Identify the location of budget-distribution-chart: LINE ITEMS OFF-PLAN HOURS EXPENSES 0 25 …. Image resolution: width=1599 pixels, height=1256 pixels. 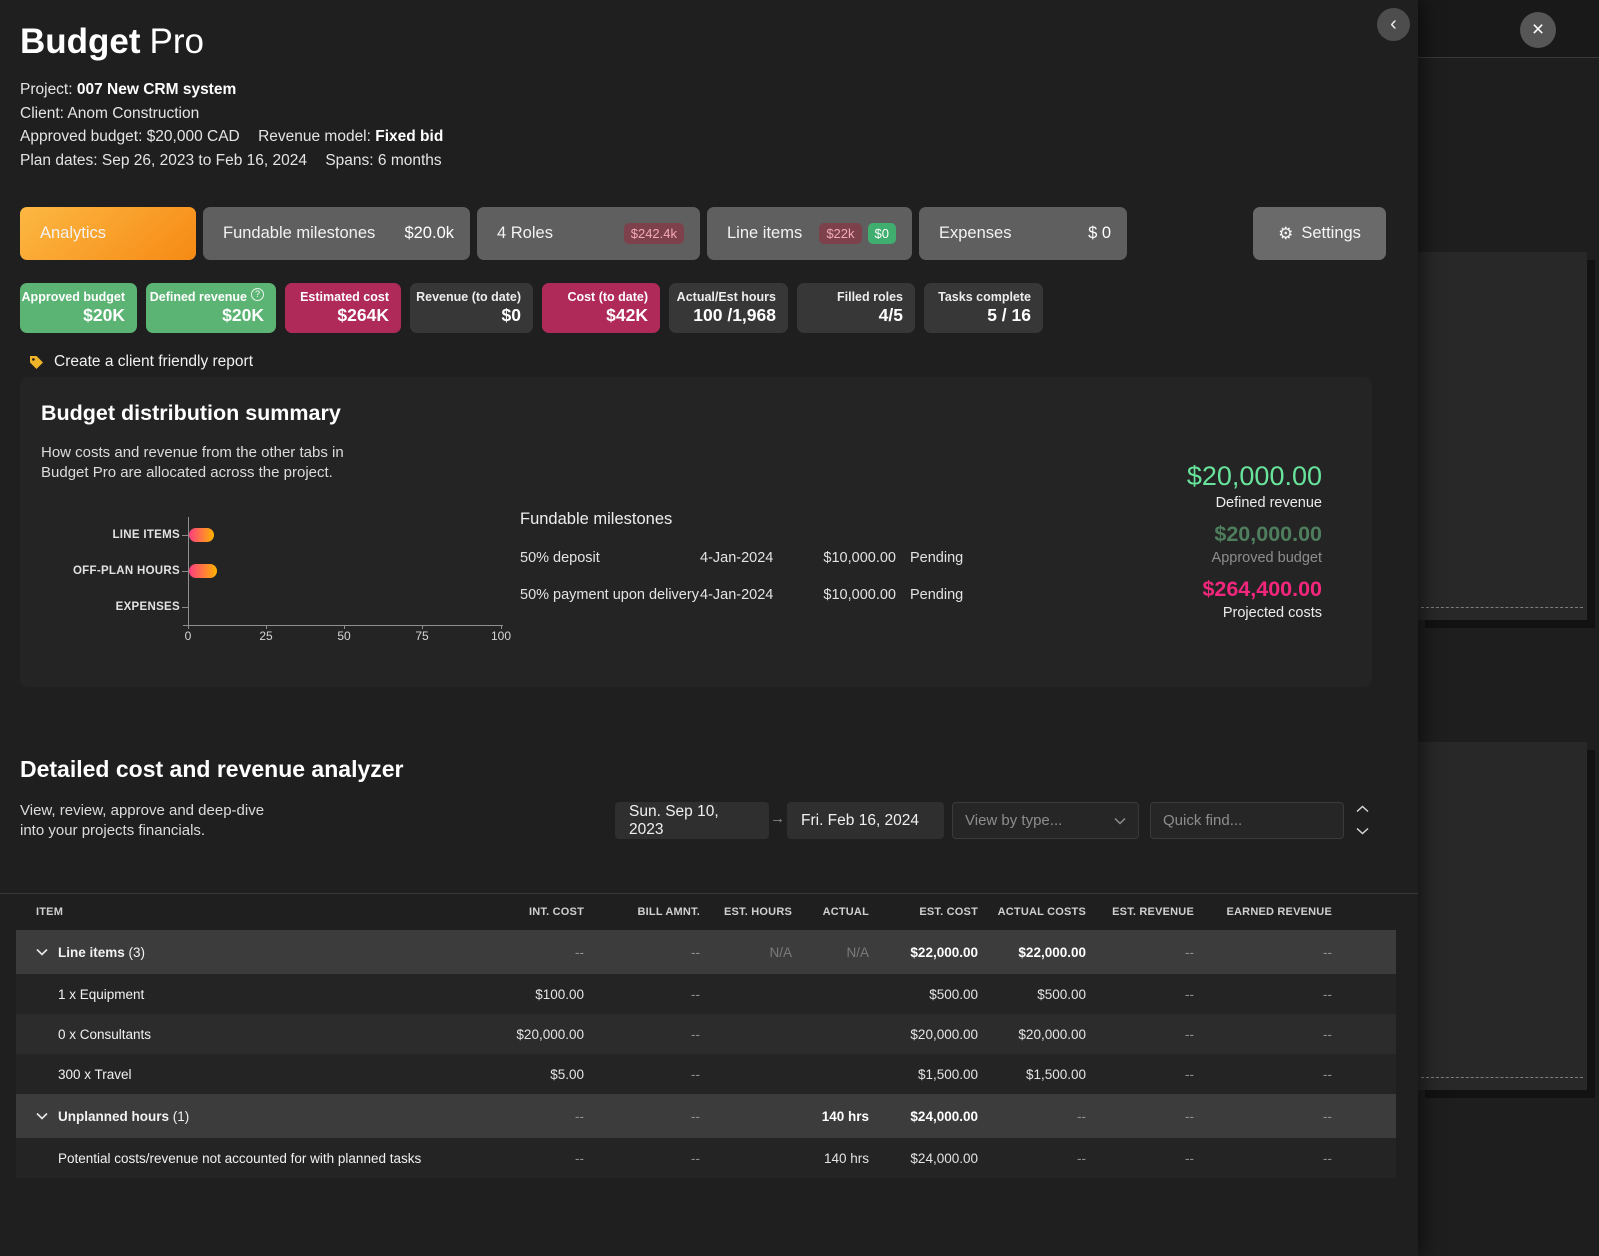
(295, 582).